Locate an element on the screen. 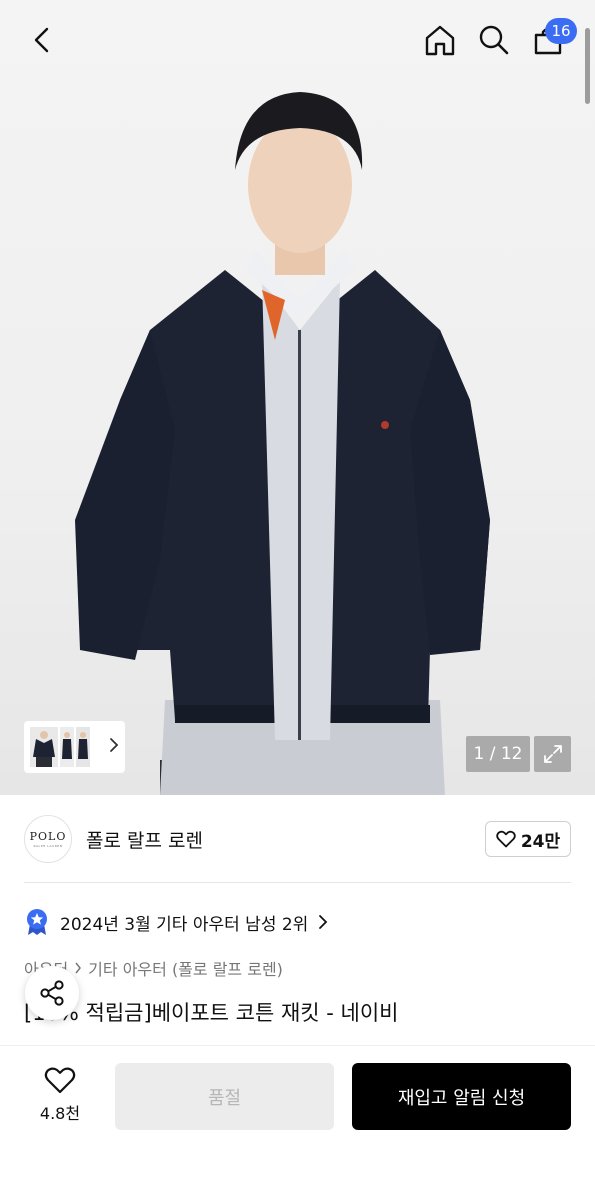 This screenshot has height=1200, width=595. brand-like-count: 24만 is located at coordinates (540, 841).